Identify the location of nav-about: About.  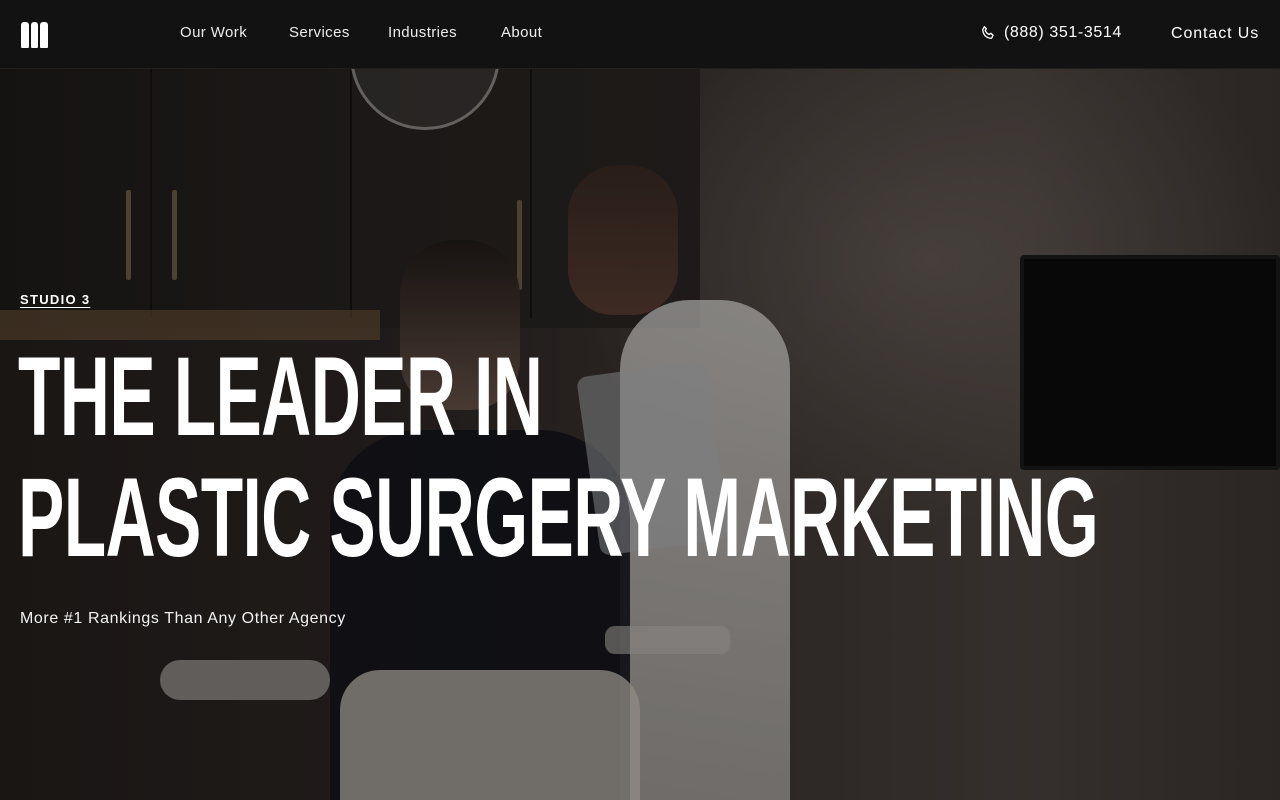
(521, 32).